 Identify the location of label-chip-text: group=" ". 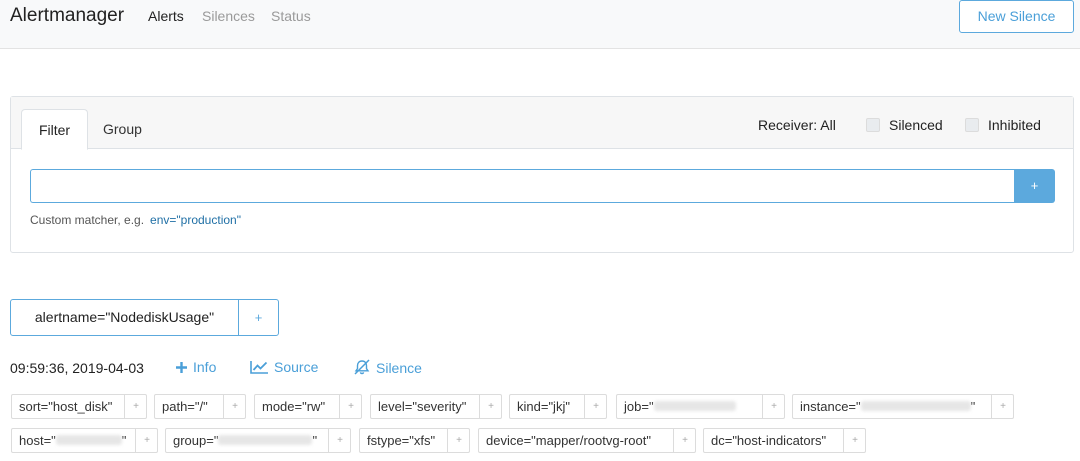
(247, 440).